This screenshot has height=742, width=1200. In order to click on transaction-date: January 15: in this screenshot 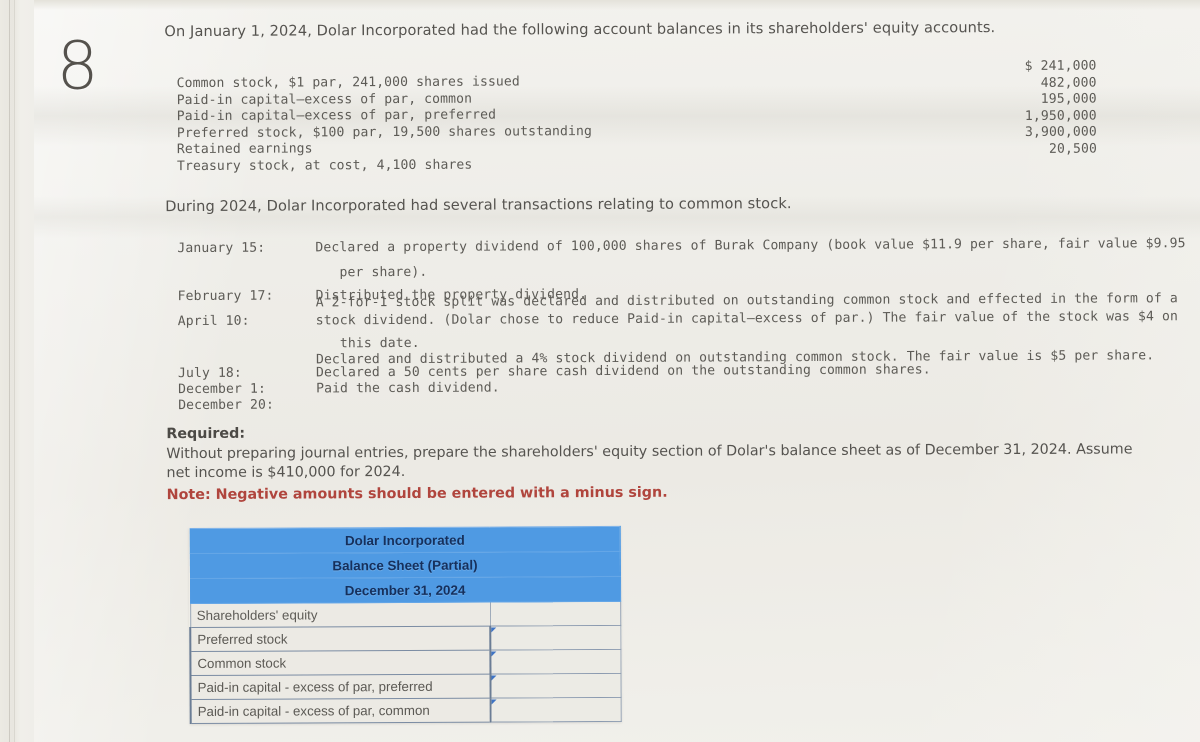, I will do `click(221, 248)`.